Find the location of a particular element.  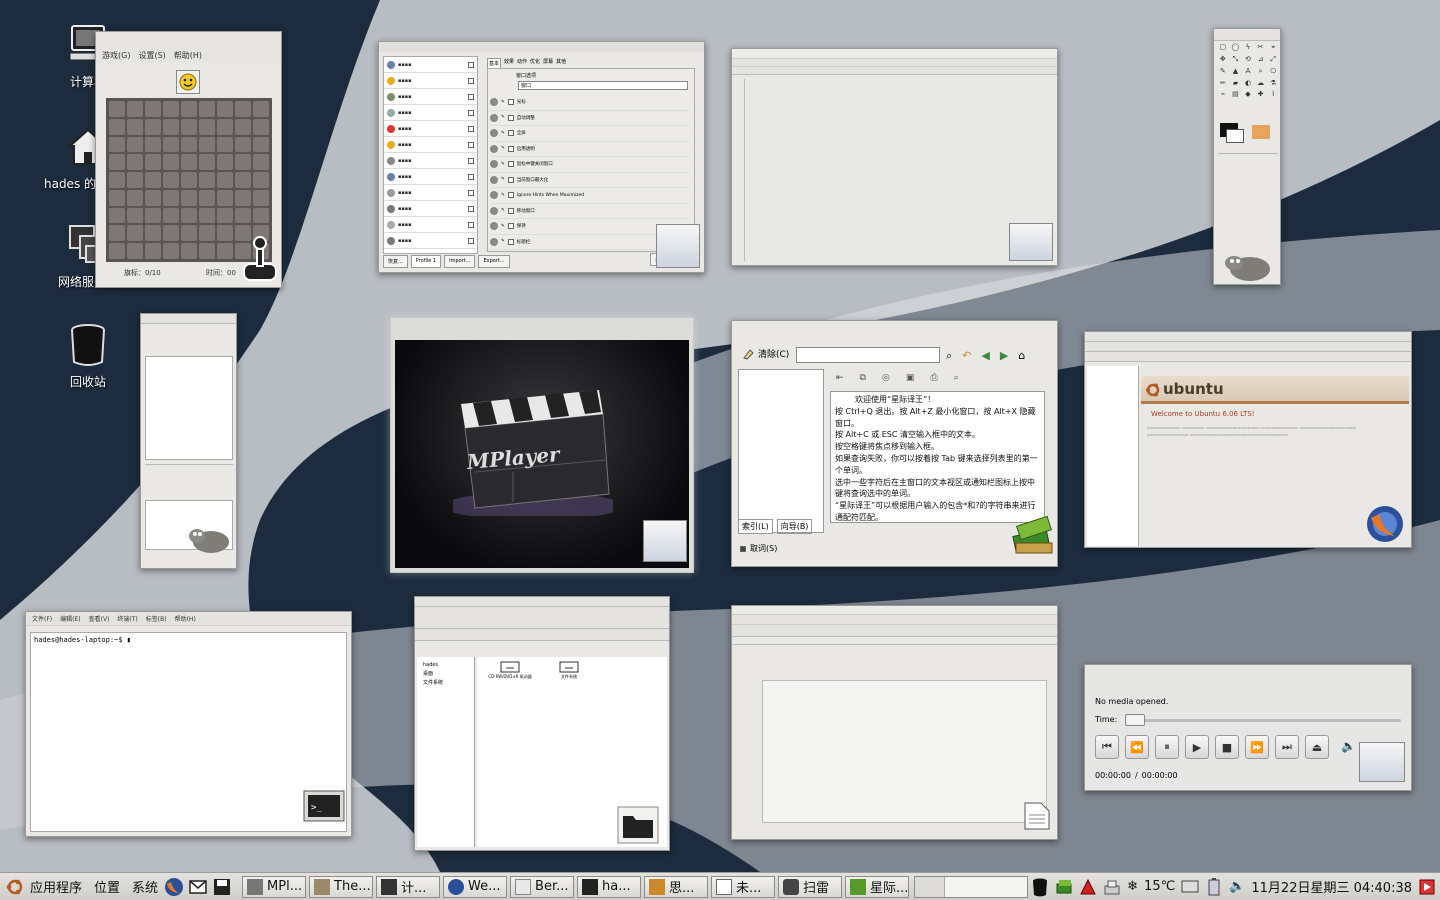

sidebar-item: 桌面 is located at coordinates (445, 674).